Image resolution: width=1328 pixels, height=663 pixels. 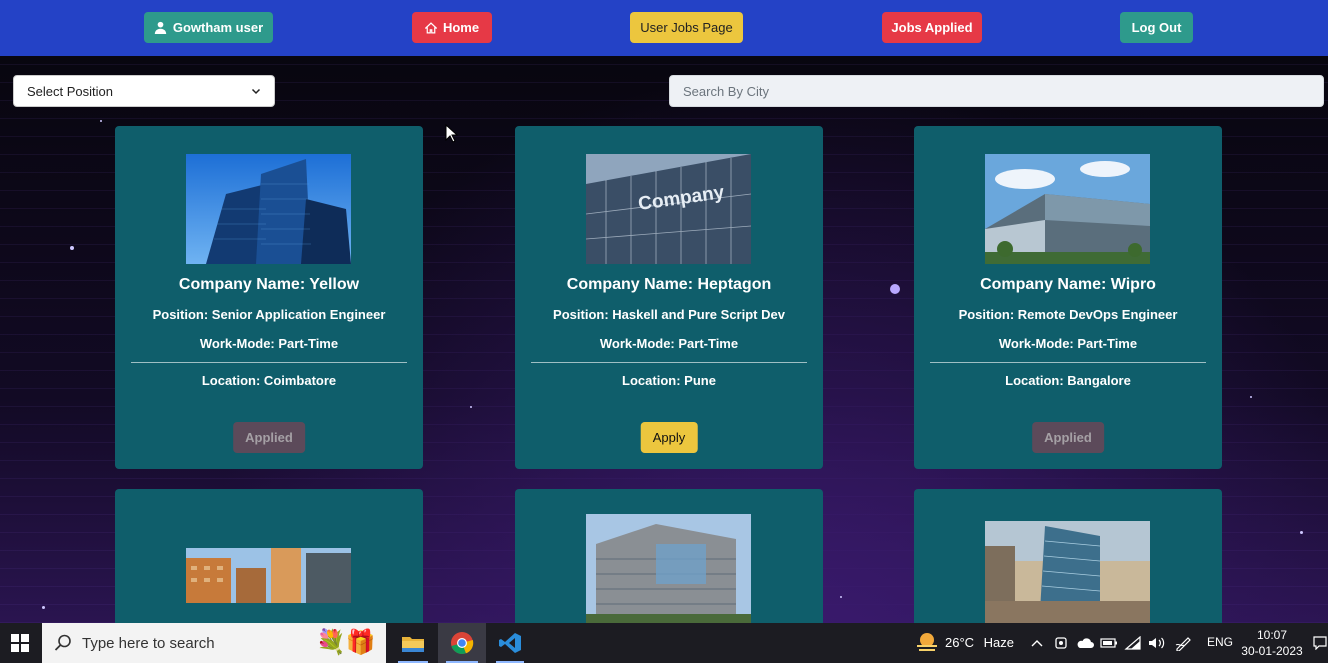 What do you see at coordinates (1272, 651) in the screenshot?
I see `clock-date: 30-01-2023` at bounding box center [1272, 651].